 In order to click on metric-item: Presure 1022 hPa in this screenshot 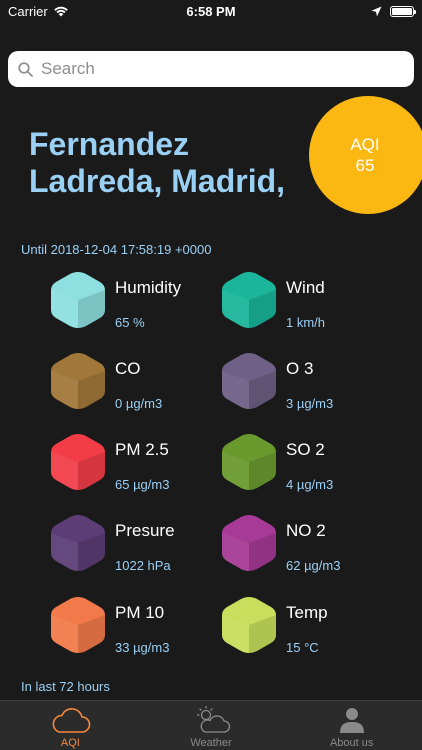, I will do `click(139, 548)`.